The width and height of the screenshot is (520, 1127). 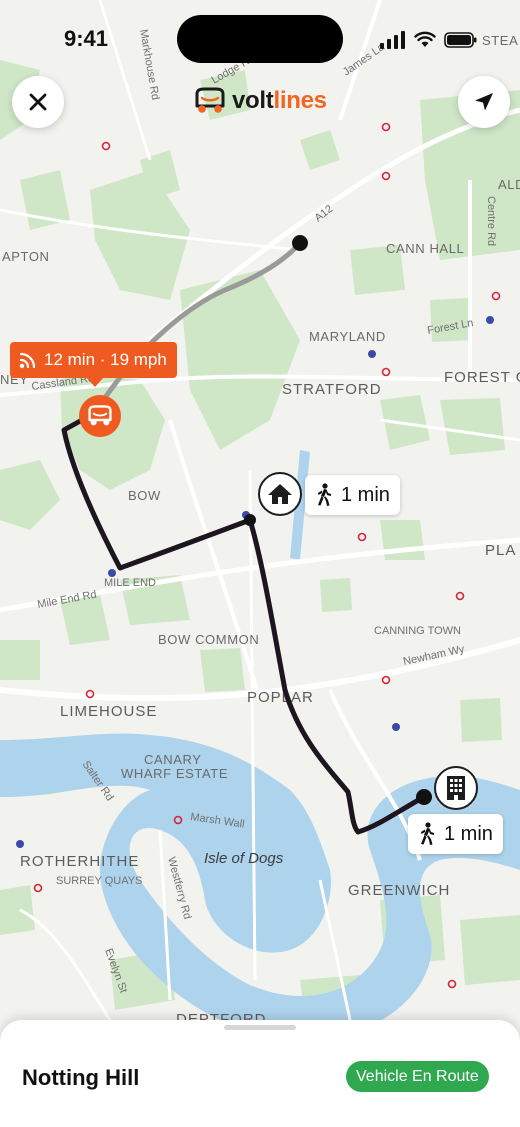 I want to click on sheet-drag-handle, so click(x=260, y=1027).